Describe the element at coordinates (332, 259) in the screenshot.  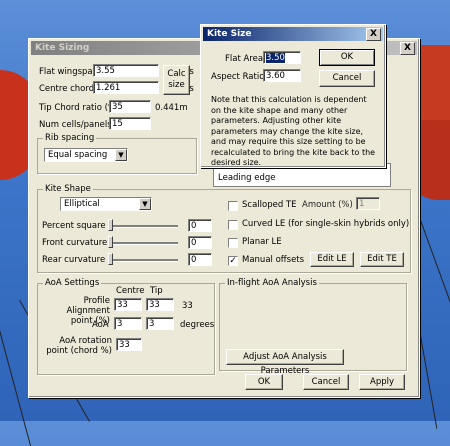
I see `edit-le-button: Edit LE` at that location.